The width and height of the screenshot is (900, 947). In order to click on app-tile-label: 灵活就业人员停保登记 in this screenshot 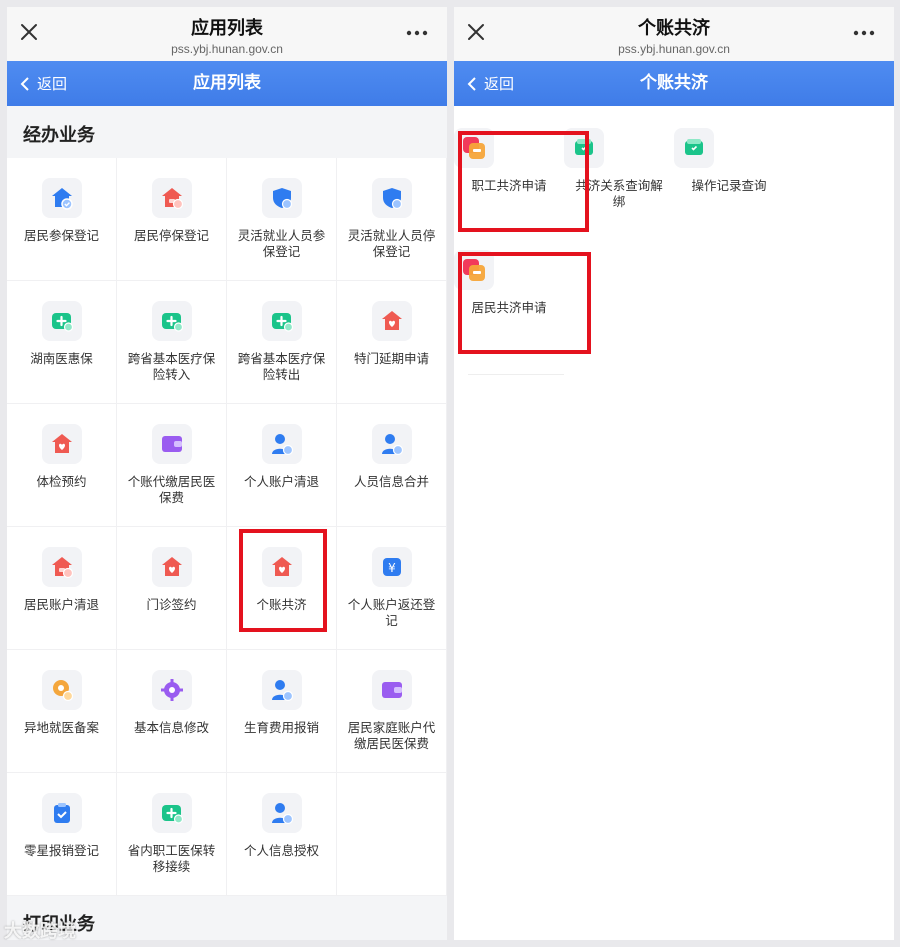, I will do `click(391, 243)`.